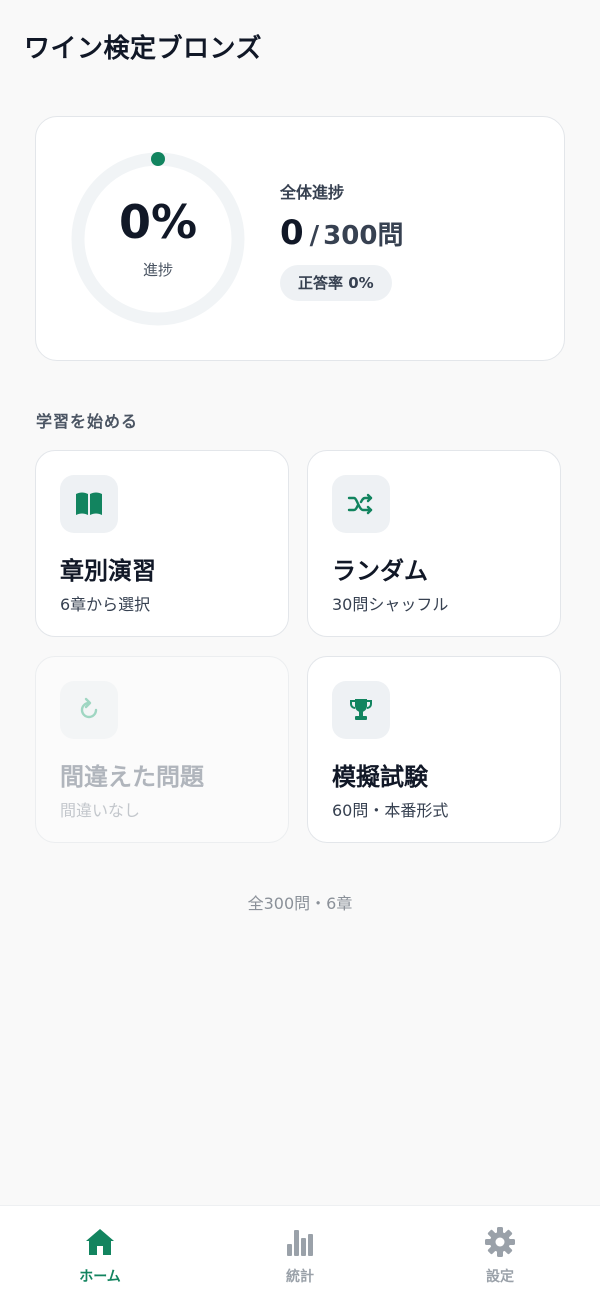  I want to click on bar-chart-icon, so click(300, 1242).